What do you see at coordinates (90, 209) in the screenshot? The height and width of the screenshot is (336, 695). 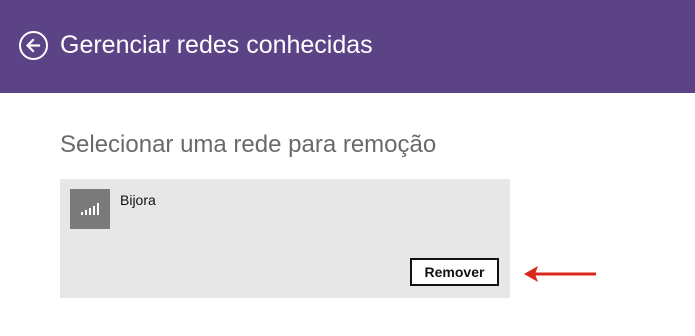 I see `wifi-signal-icon` at bounding box center [90, 209].